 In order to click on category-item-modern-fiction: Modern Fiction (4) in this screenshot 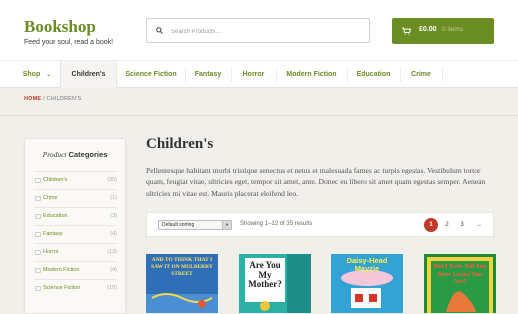, I will do `click(75, 270)`.